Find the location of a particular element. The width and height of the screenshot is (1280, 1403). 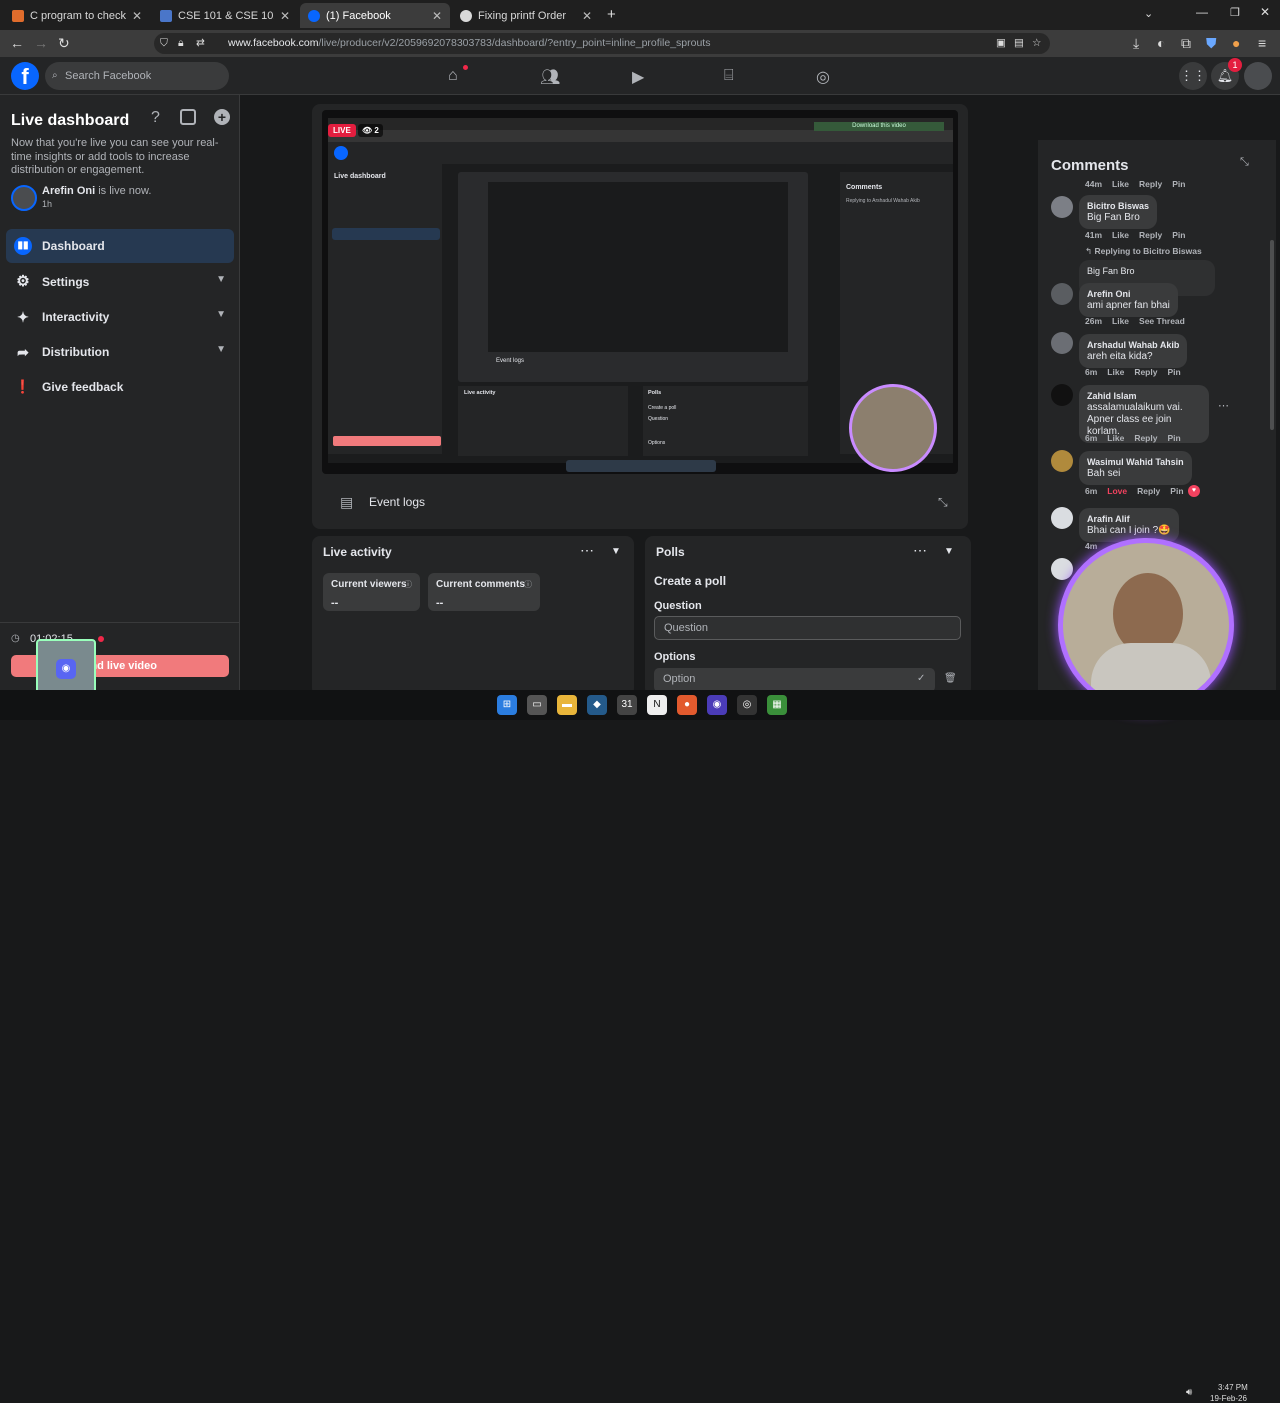

menu-grid-icon: ⋮⋮ is located at coordinates (1193, 76).